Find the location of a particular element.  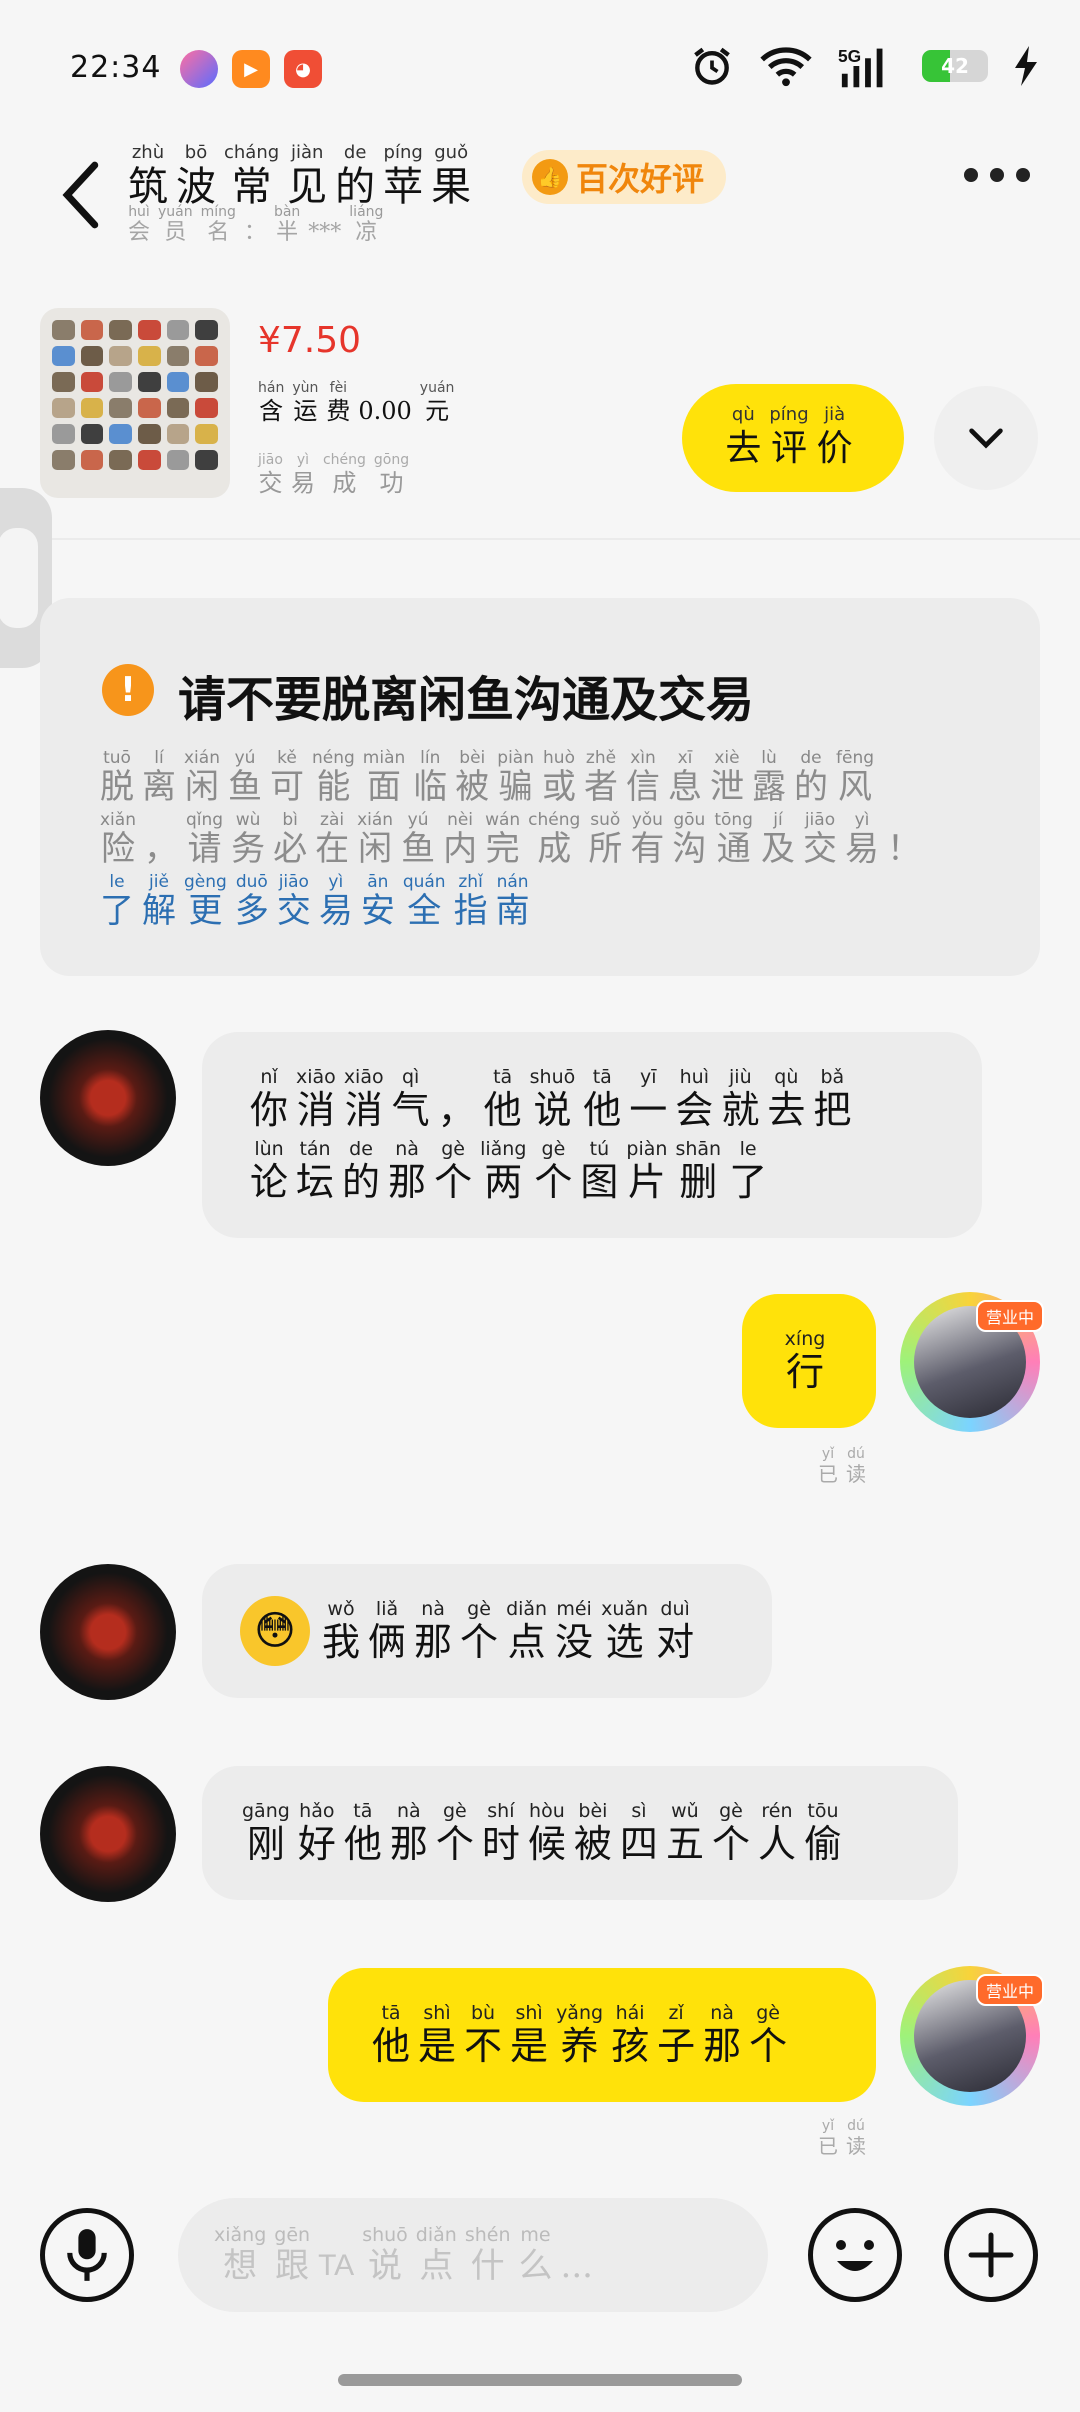

ruby-char: yuán 元 is located at coordinates (437, 402).